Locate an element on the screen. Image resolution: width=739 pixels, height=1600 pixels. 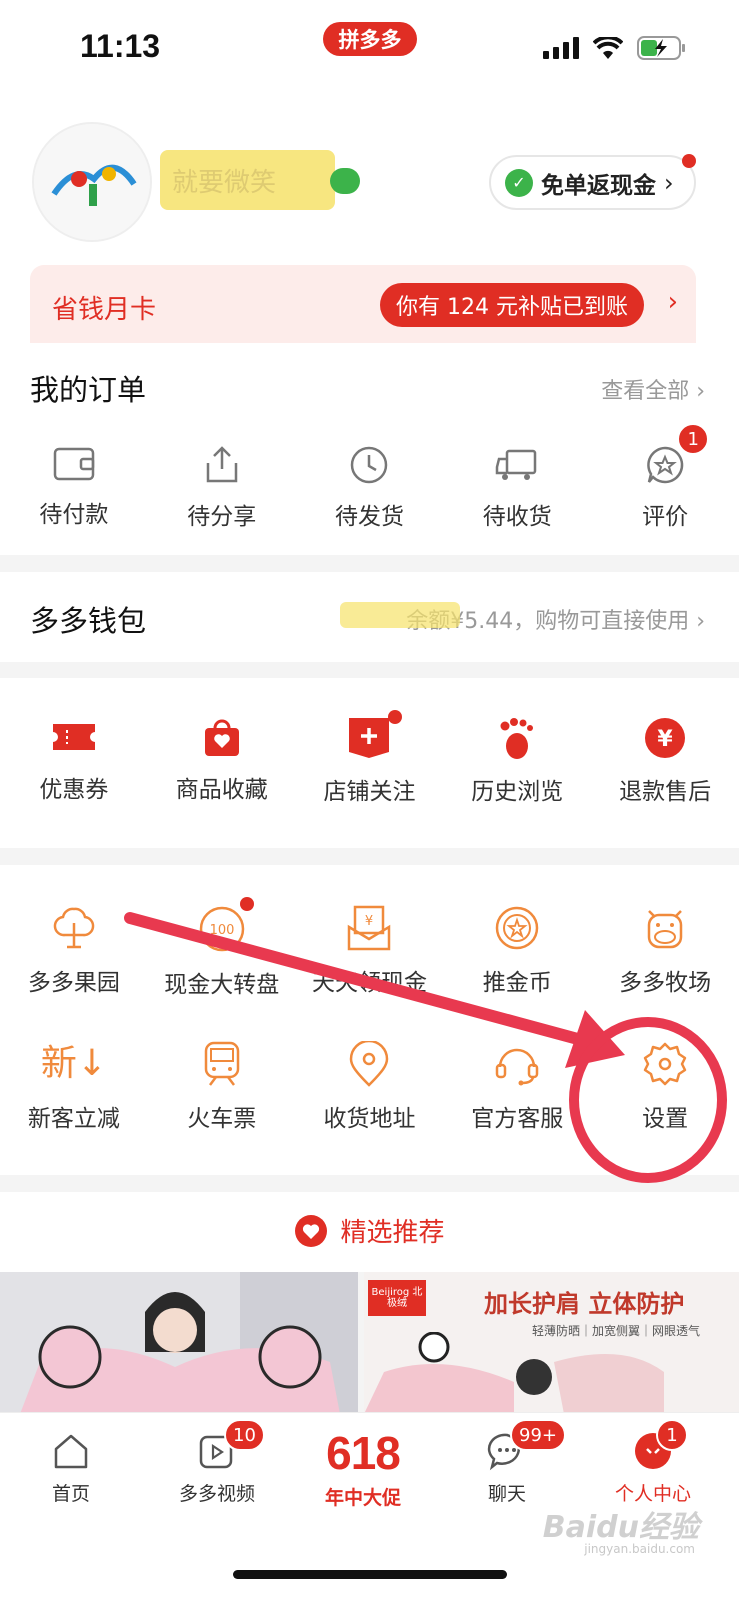
cow-icon is located at coordinates (665, 929).